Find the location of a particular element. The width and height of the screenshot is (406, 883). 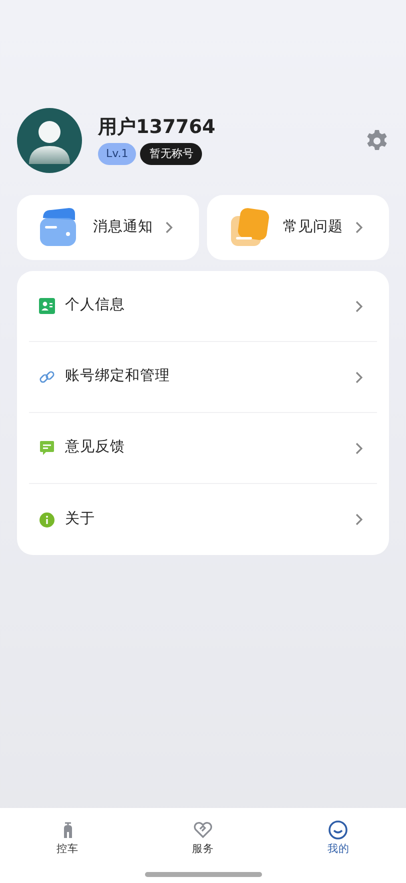

menu-item: 意见反馈 is located at coordinates (203, 448).